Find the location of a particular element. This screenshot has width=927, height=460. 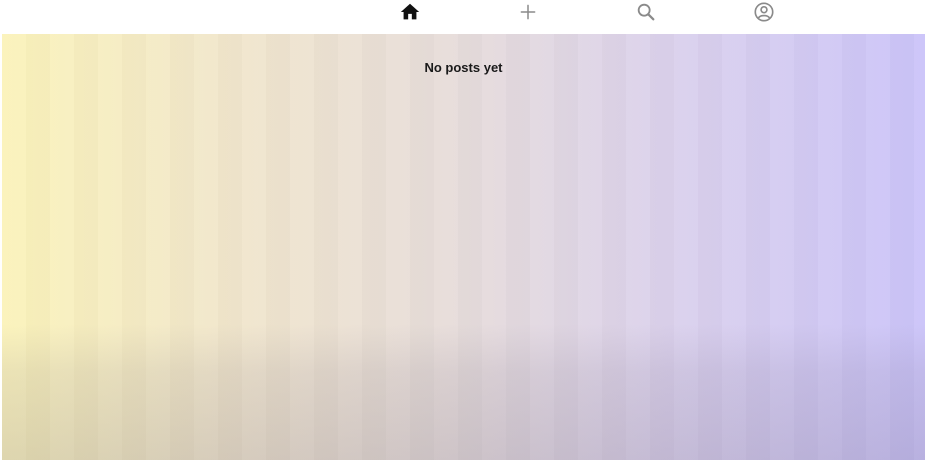

profile-icon is located at coordinates (764, 12).